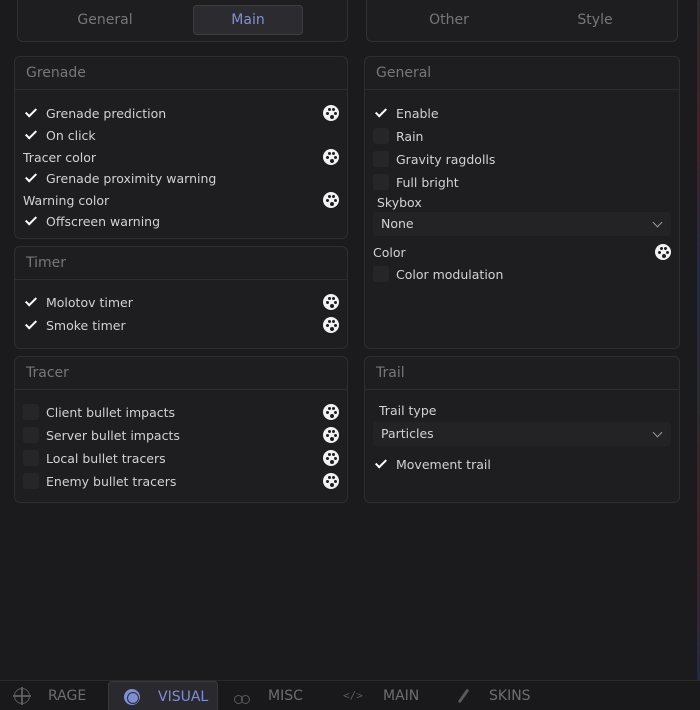 The width and height of the screenshot is (700, 710). What do you see at coordinates (417, 113) in the screenshot?
I see `enable-label: Enable` at bounding box center [417, 113].